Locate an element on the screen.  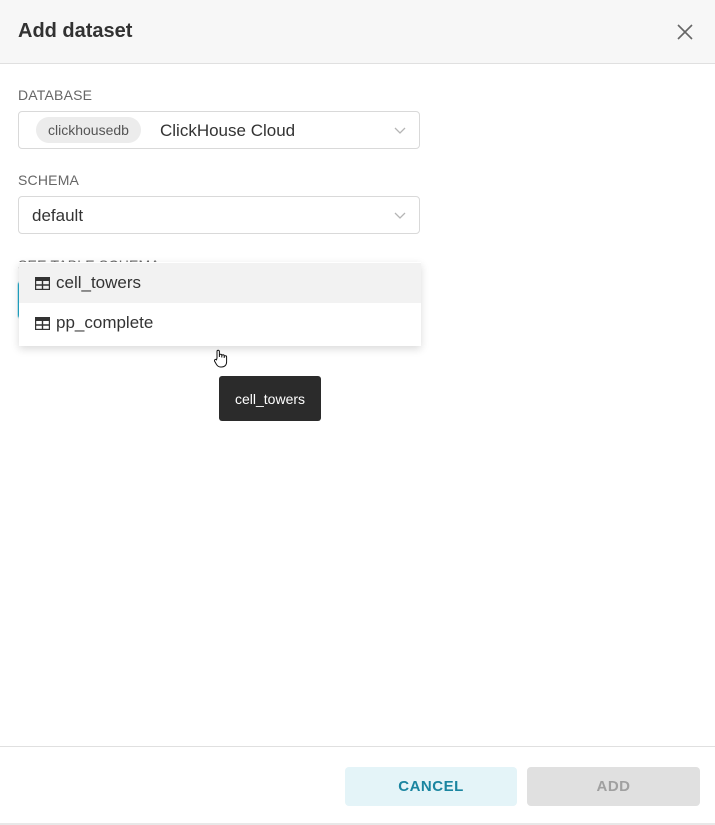
close-icon is located at coordinates (685, 32).